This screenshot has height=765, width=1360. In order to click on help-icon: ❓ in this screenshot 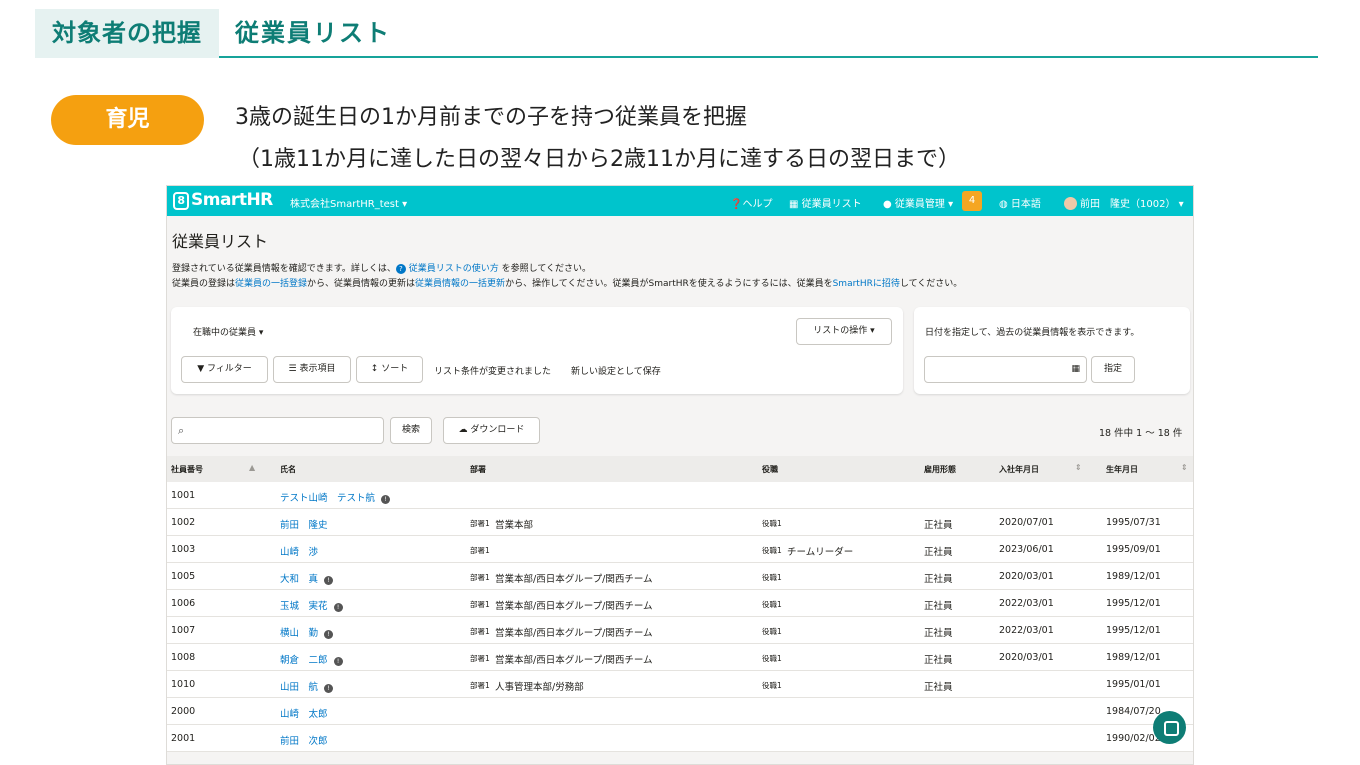, I will do `click(736, 204)`.